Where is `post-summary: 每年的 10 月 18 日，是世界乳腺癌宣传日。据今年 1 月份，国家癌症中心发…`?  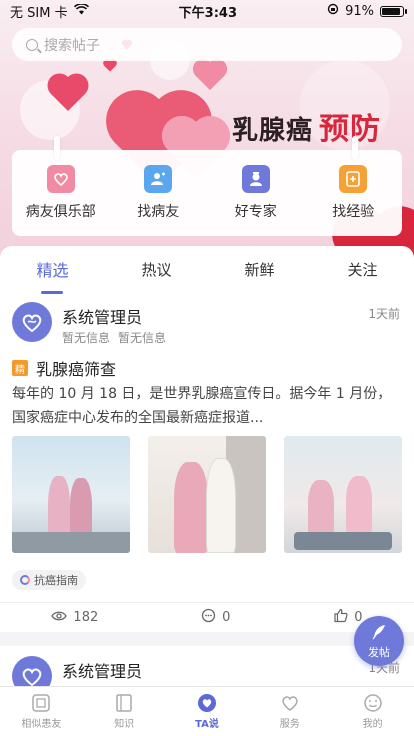 post-summary: 每年的 10 月 18 日，是世界乳腺癌宣传日。据今年 1 月份，国家癌症中心发… is located at coordinates (208, 406).